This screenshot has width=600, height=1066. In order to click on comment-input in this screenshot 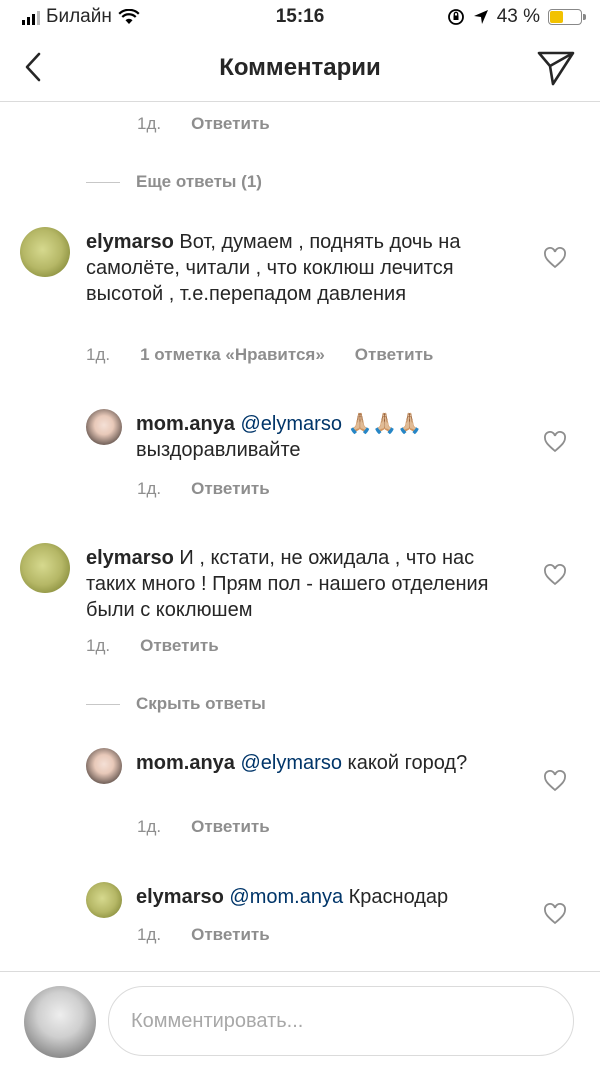, I will do `click(341, 1021)`.